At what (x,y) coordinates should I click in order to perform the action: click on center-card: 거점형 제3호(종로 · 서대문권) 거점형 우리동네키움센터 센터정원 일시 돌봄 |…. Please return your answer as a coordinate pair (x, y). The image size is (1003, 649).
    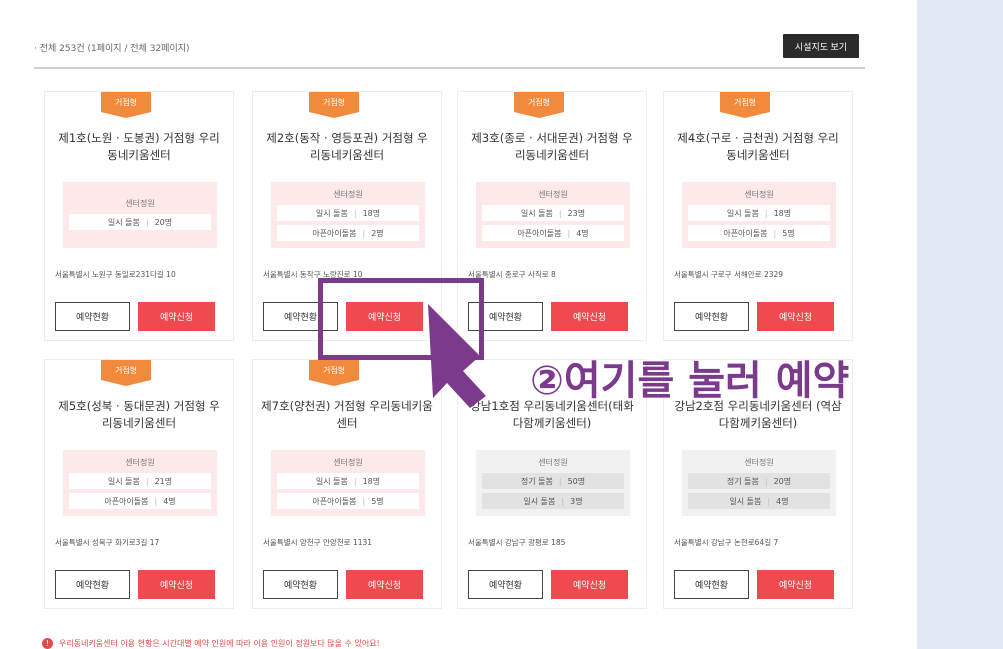
    Looking at the image, I should click on (552, 216).